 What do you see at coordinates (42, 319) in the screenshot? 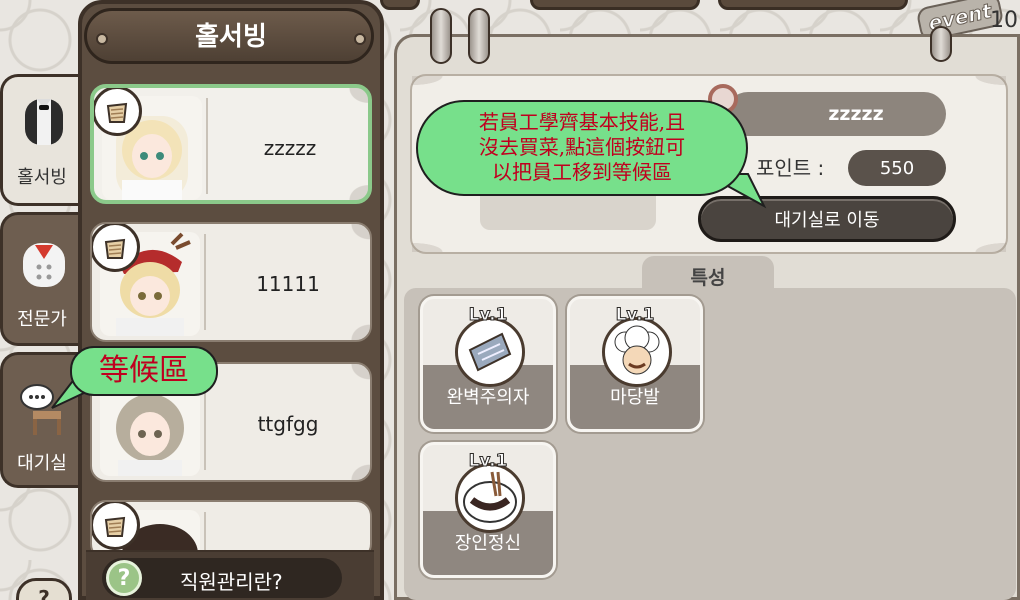
I see `tab-label: 전문가` at bounding box center [42, 319].